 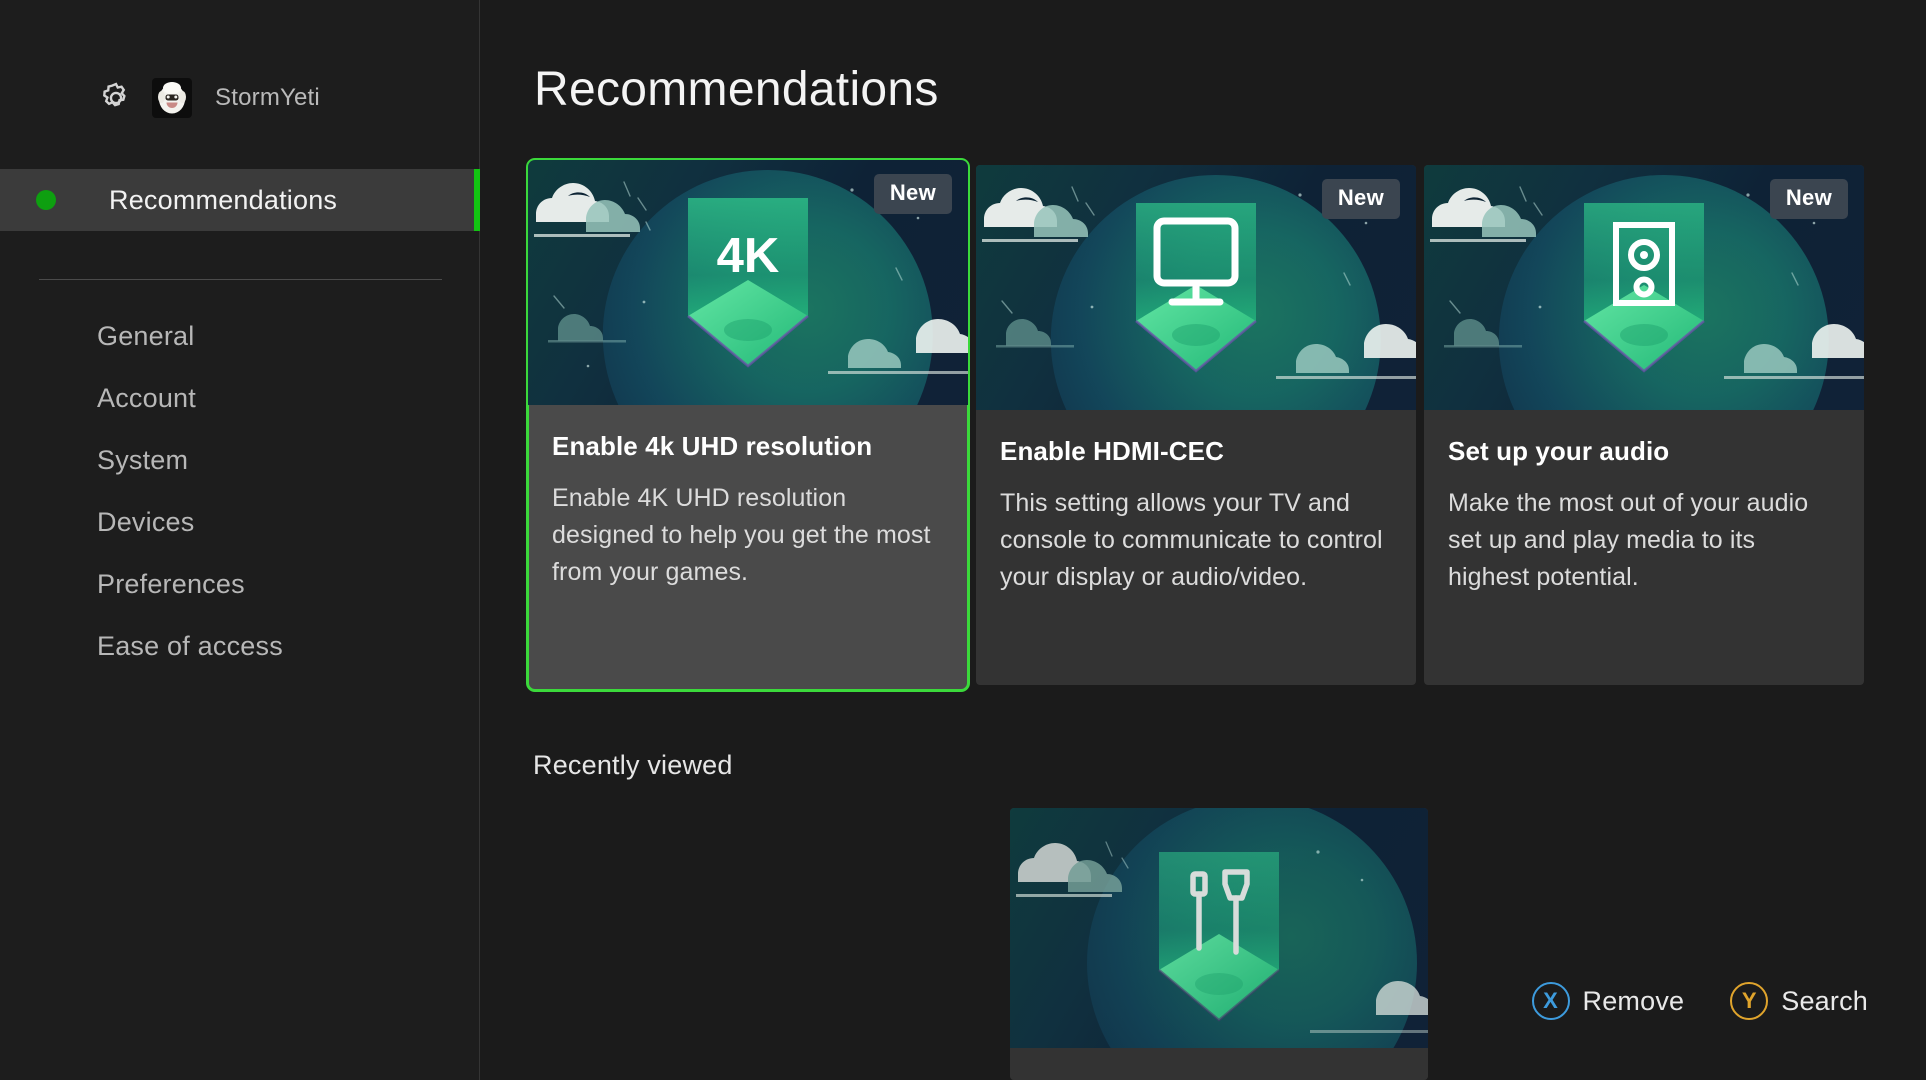 What do you see at coordinates (223, 199) in the screenshot?
I see `sidebar-item-label: Recommendations` at bounding box center [223, 199].